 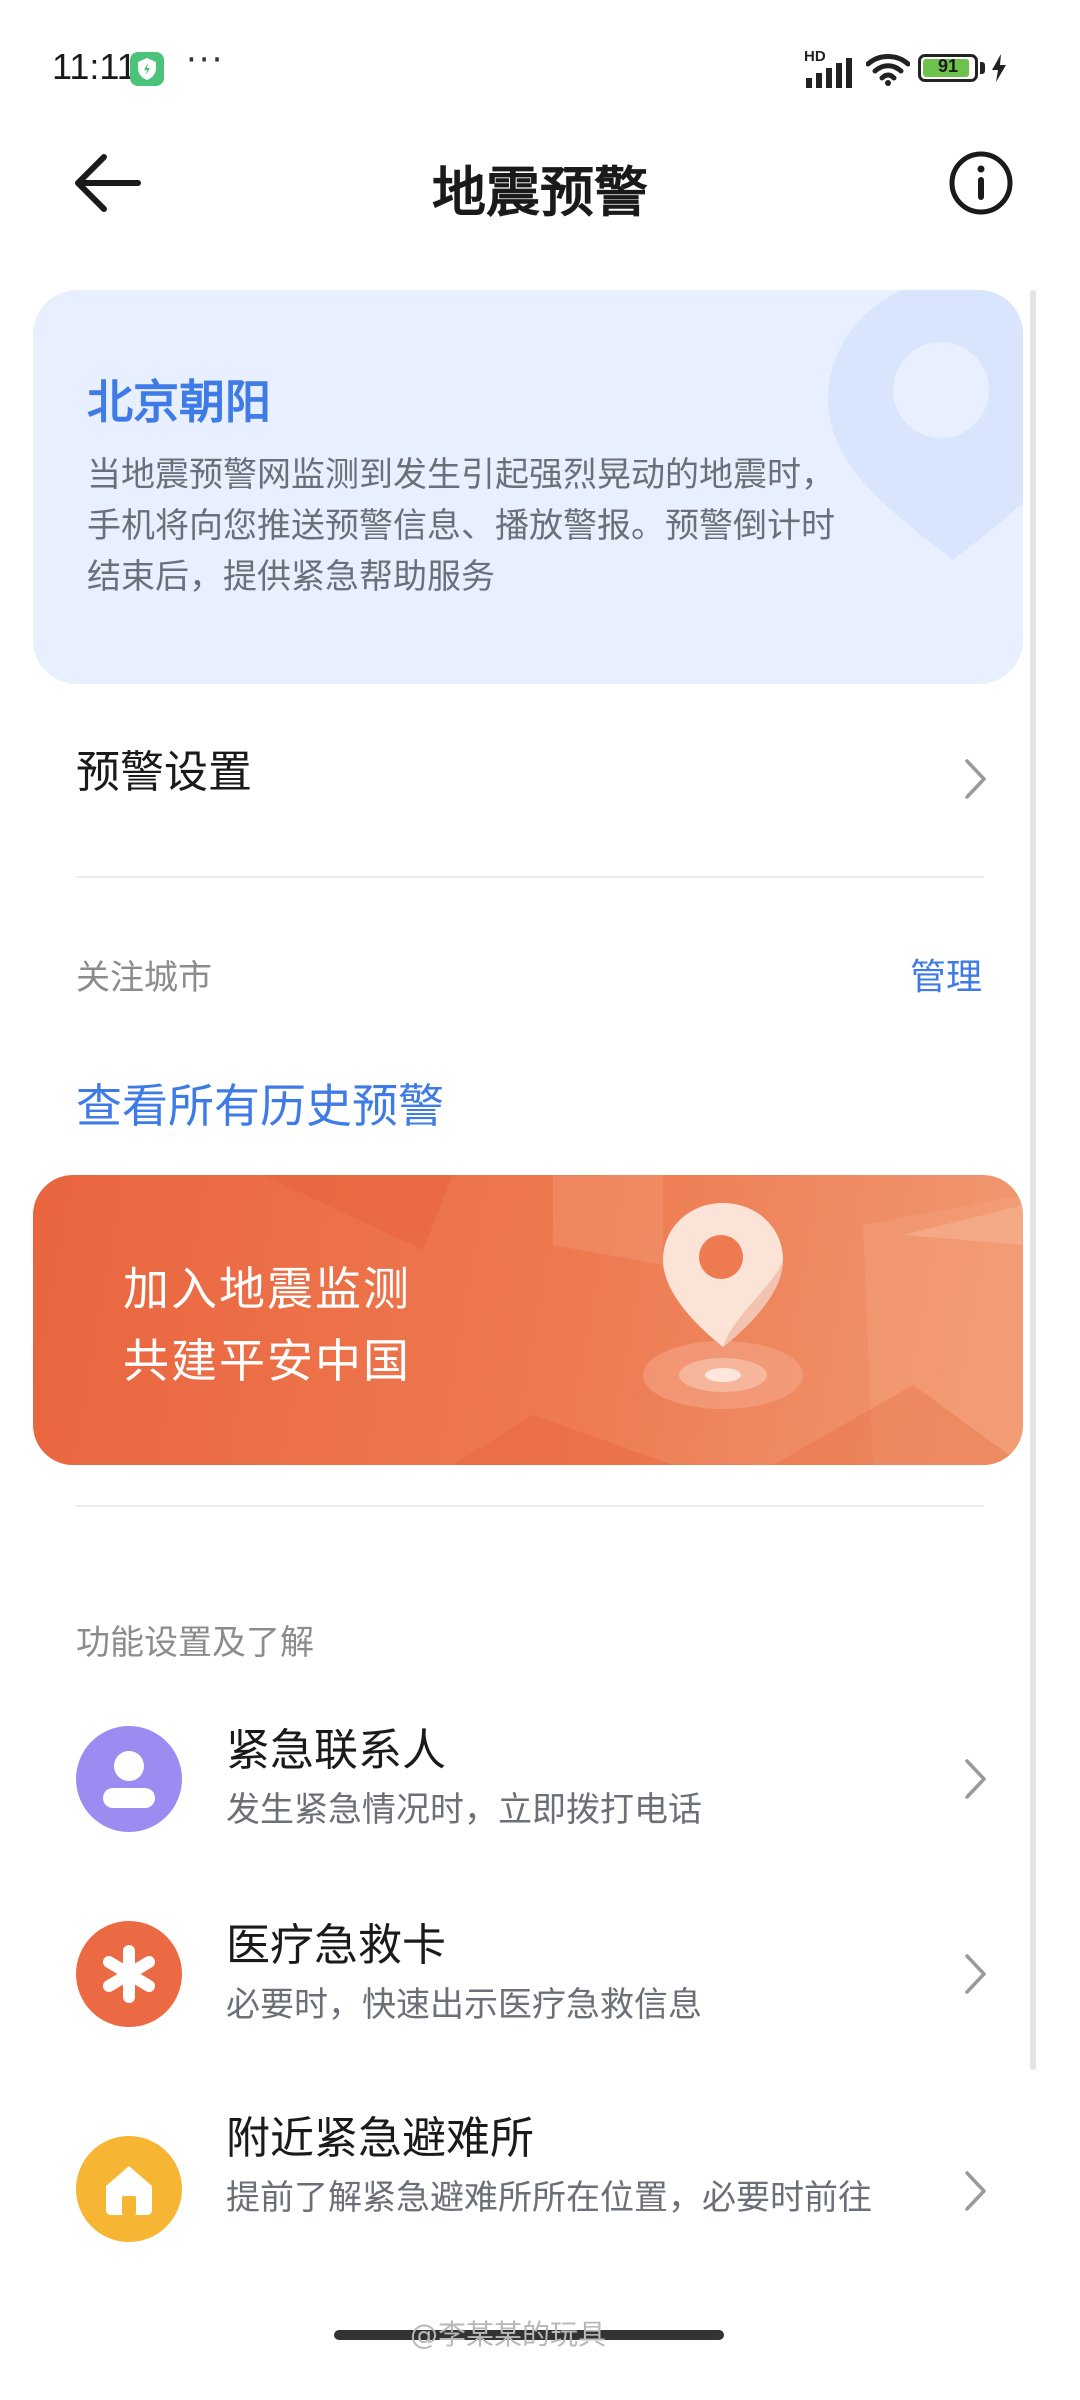 What do you see at coordinates (336, 1750) in the screenshot?
I see `func-title: 紧急联系人` at bounding box center [336, 1750].